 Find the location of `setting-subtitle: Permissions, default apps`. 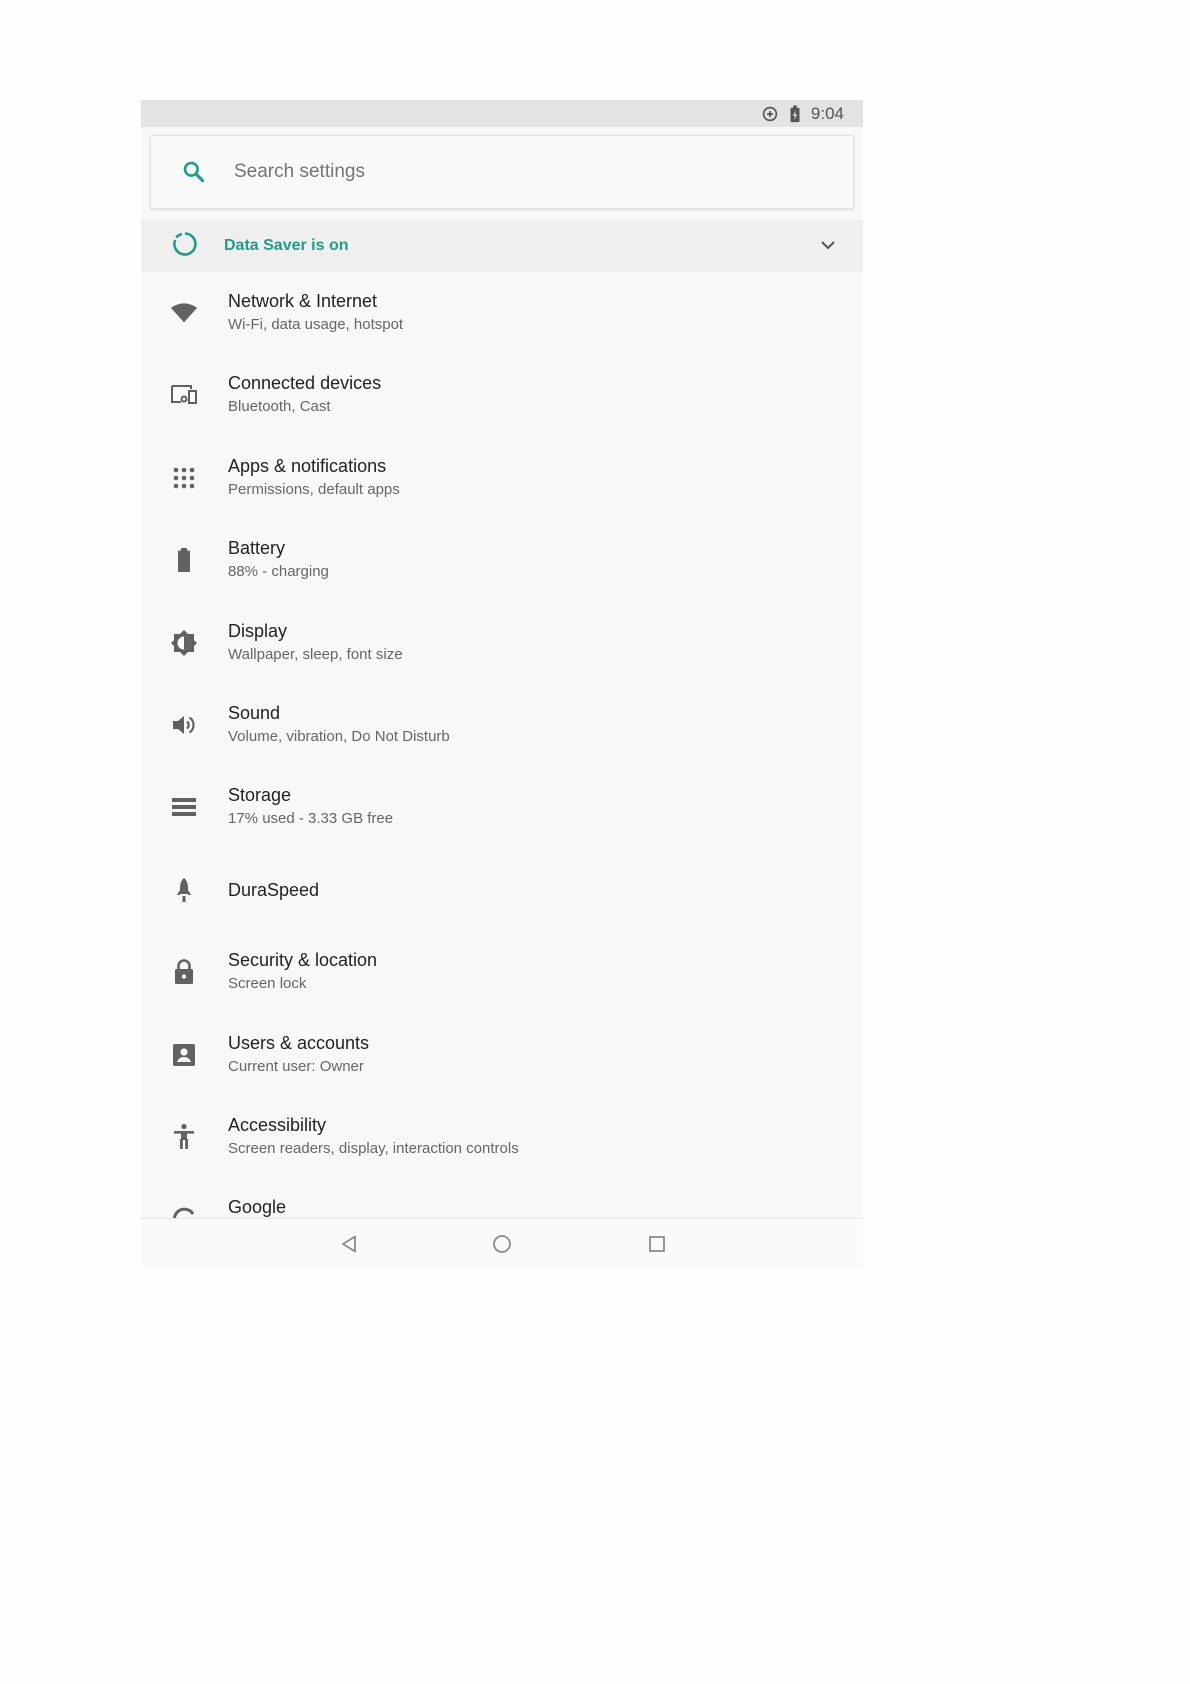

setting-subtitle: Permissions, default apps is located at coordinates (314, 489).